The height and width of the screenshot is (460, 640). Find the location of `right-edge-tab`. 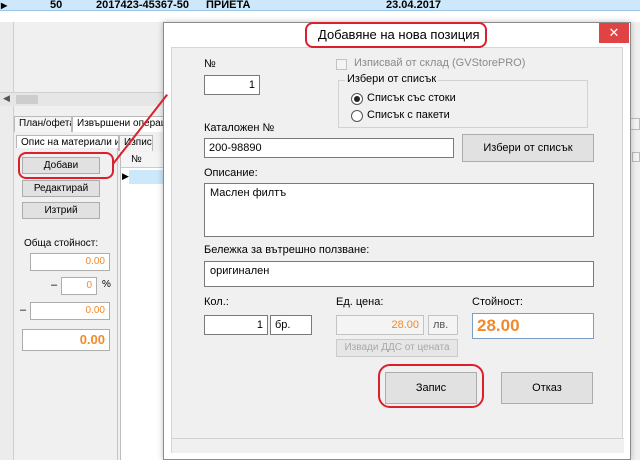

right-edge-tab is located at coordinates (635, 124).